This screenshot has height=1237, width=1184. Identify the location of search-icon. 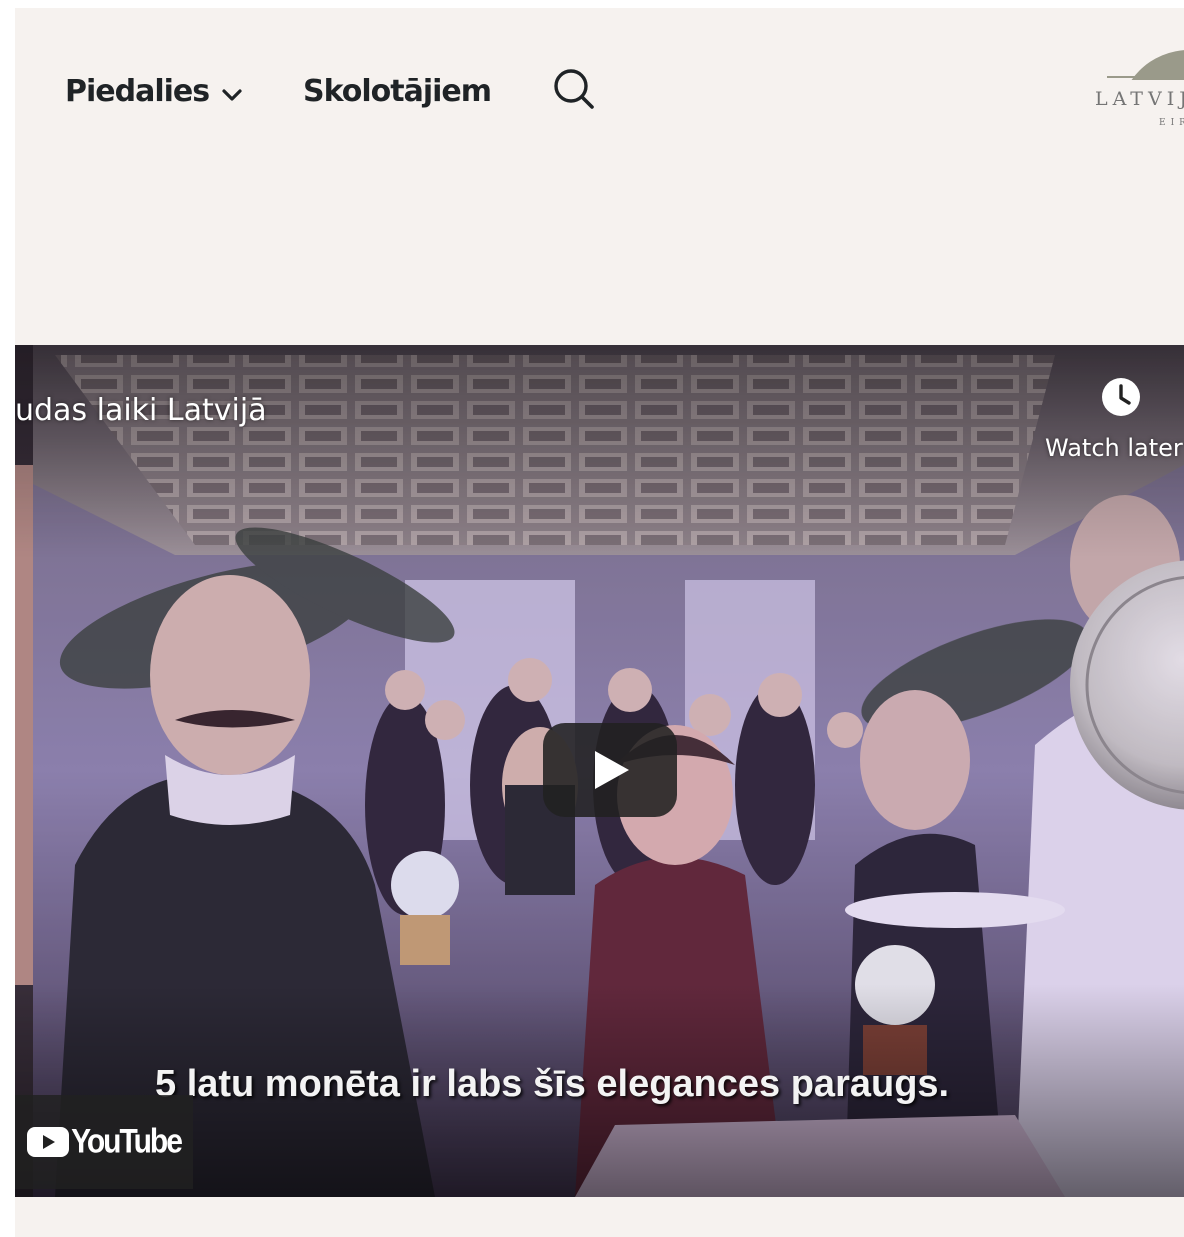
(574, 89).